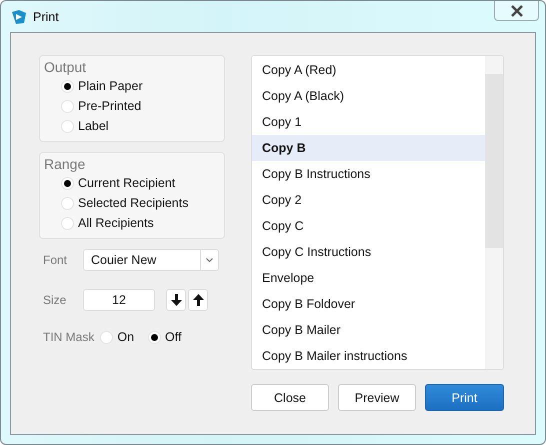 The width and height of the screenshot is (546, 445). I want to click on font-label: Font, so click(55, 260).